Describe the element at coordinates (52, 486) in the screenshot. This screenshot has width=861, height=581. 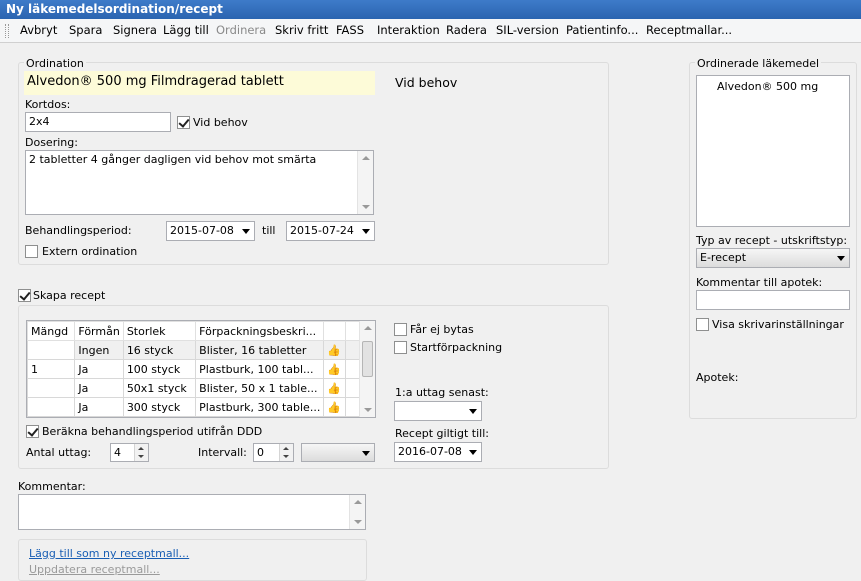
I see `kommentar-label: Kommentar:` at that location.